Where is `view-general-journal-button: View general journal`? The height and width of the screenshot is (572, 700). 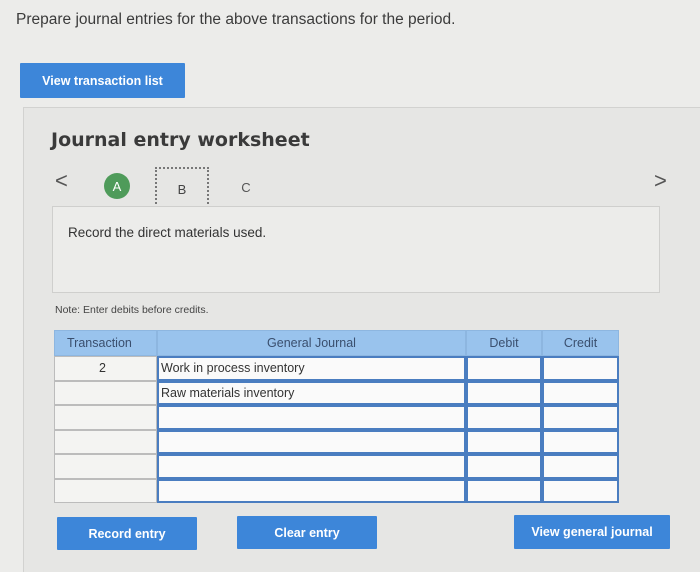
view-general-journal-button: View general journal is located at coordinates (592, 532).